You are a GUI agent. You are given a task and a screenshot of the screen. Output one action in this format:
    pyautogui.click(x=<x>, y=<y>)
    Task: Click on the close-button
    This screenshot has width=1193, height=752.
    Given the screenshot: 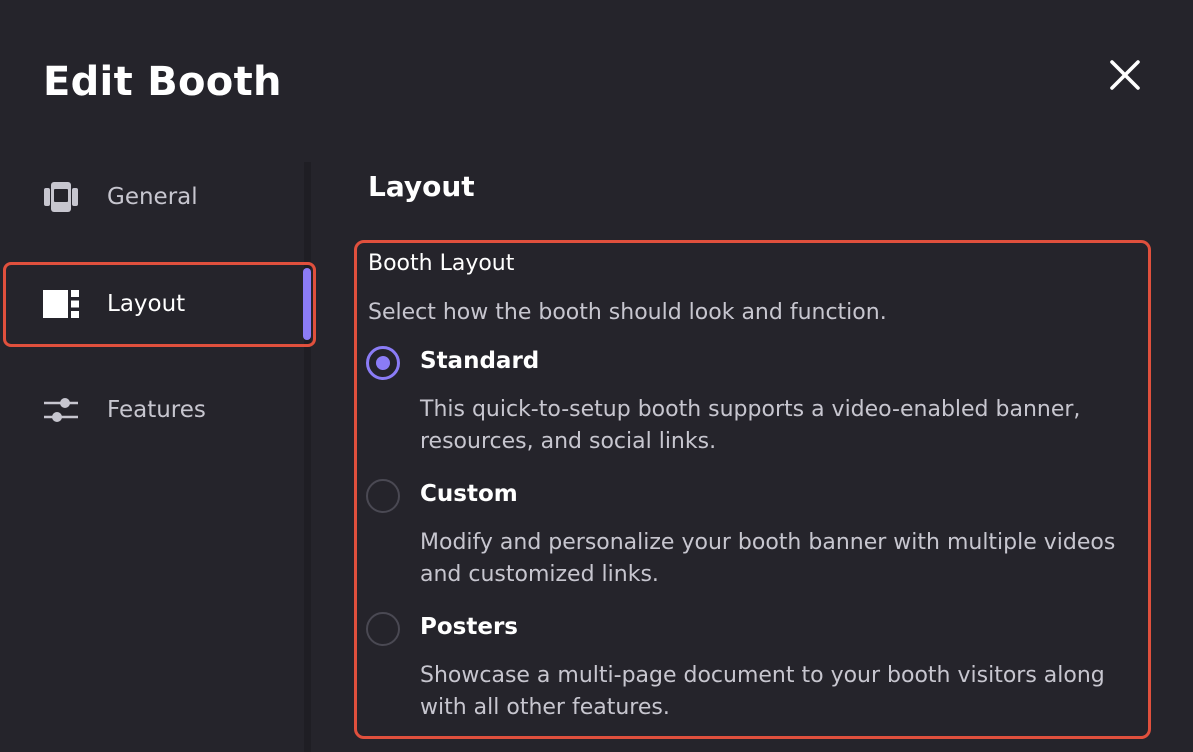 What is the action you would take?
    pyautogui.click(x=1125, y=75)
    